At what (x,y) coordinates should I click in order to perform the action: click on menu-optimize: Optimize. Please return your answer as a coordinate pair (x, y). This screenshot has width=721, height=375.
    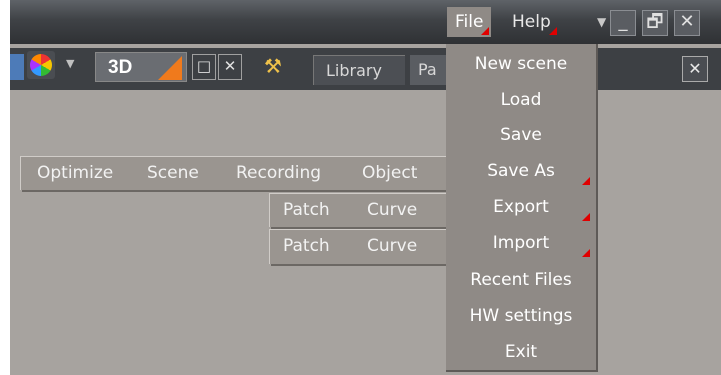
    Looking at the image, I should click on (75, 173).